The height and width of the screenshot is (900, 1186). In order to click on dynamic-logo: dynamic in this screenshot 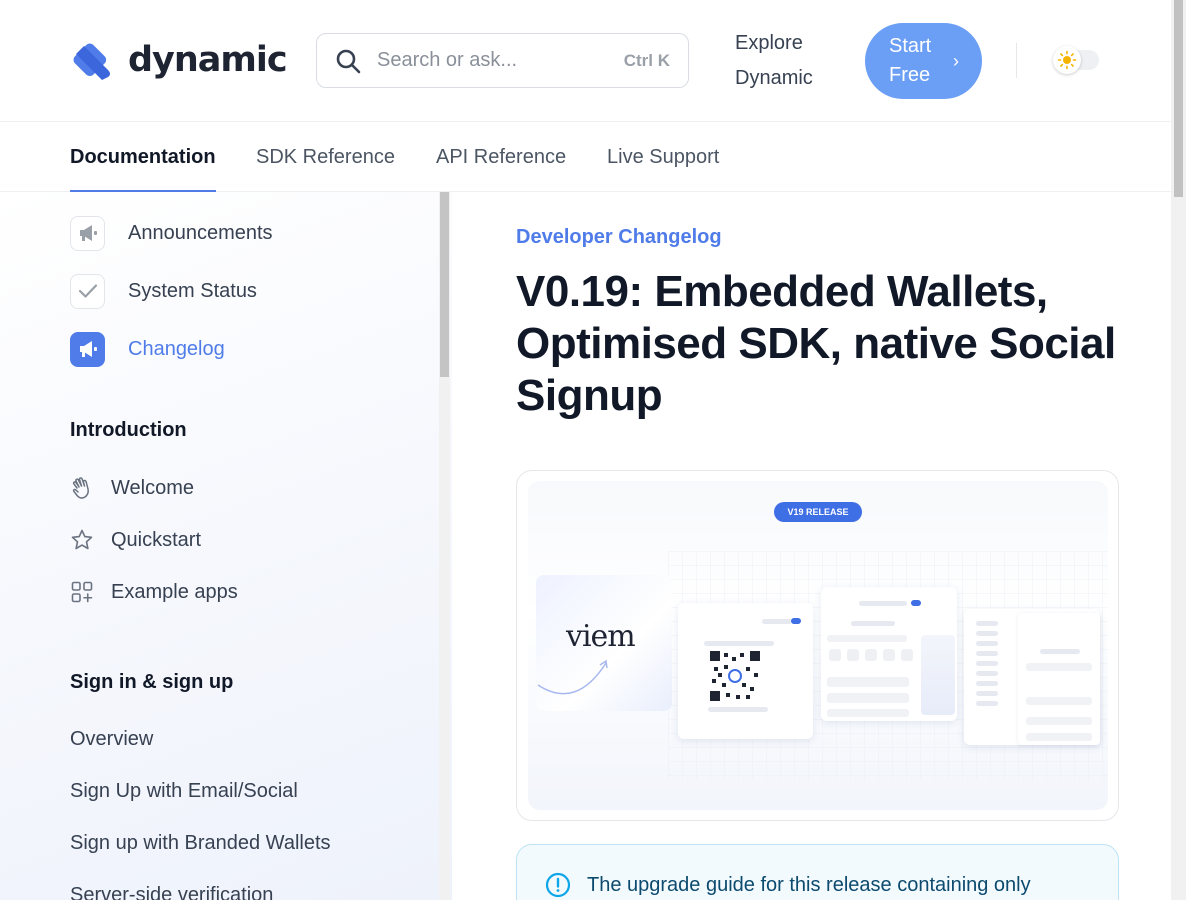, I will do `click(179, 60)`.